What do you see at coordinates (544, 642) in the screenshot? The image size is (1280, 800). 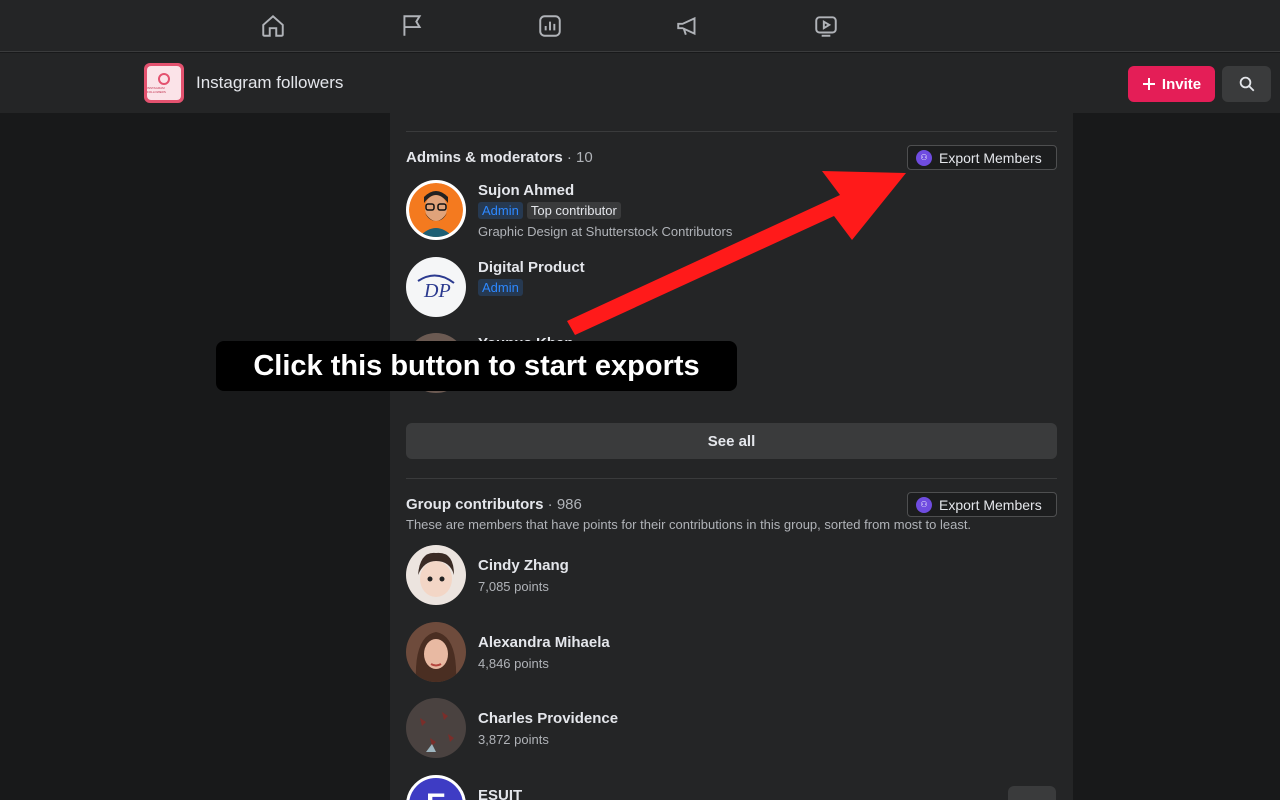 I see `member-name: Alexandra Mihaela` at bounding box center [544, 642].